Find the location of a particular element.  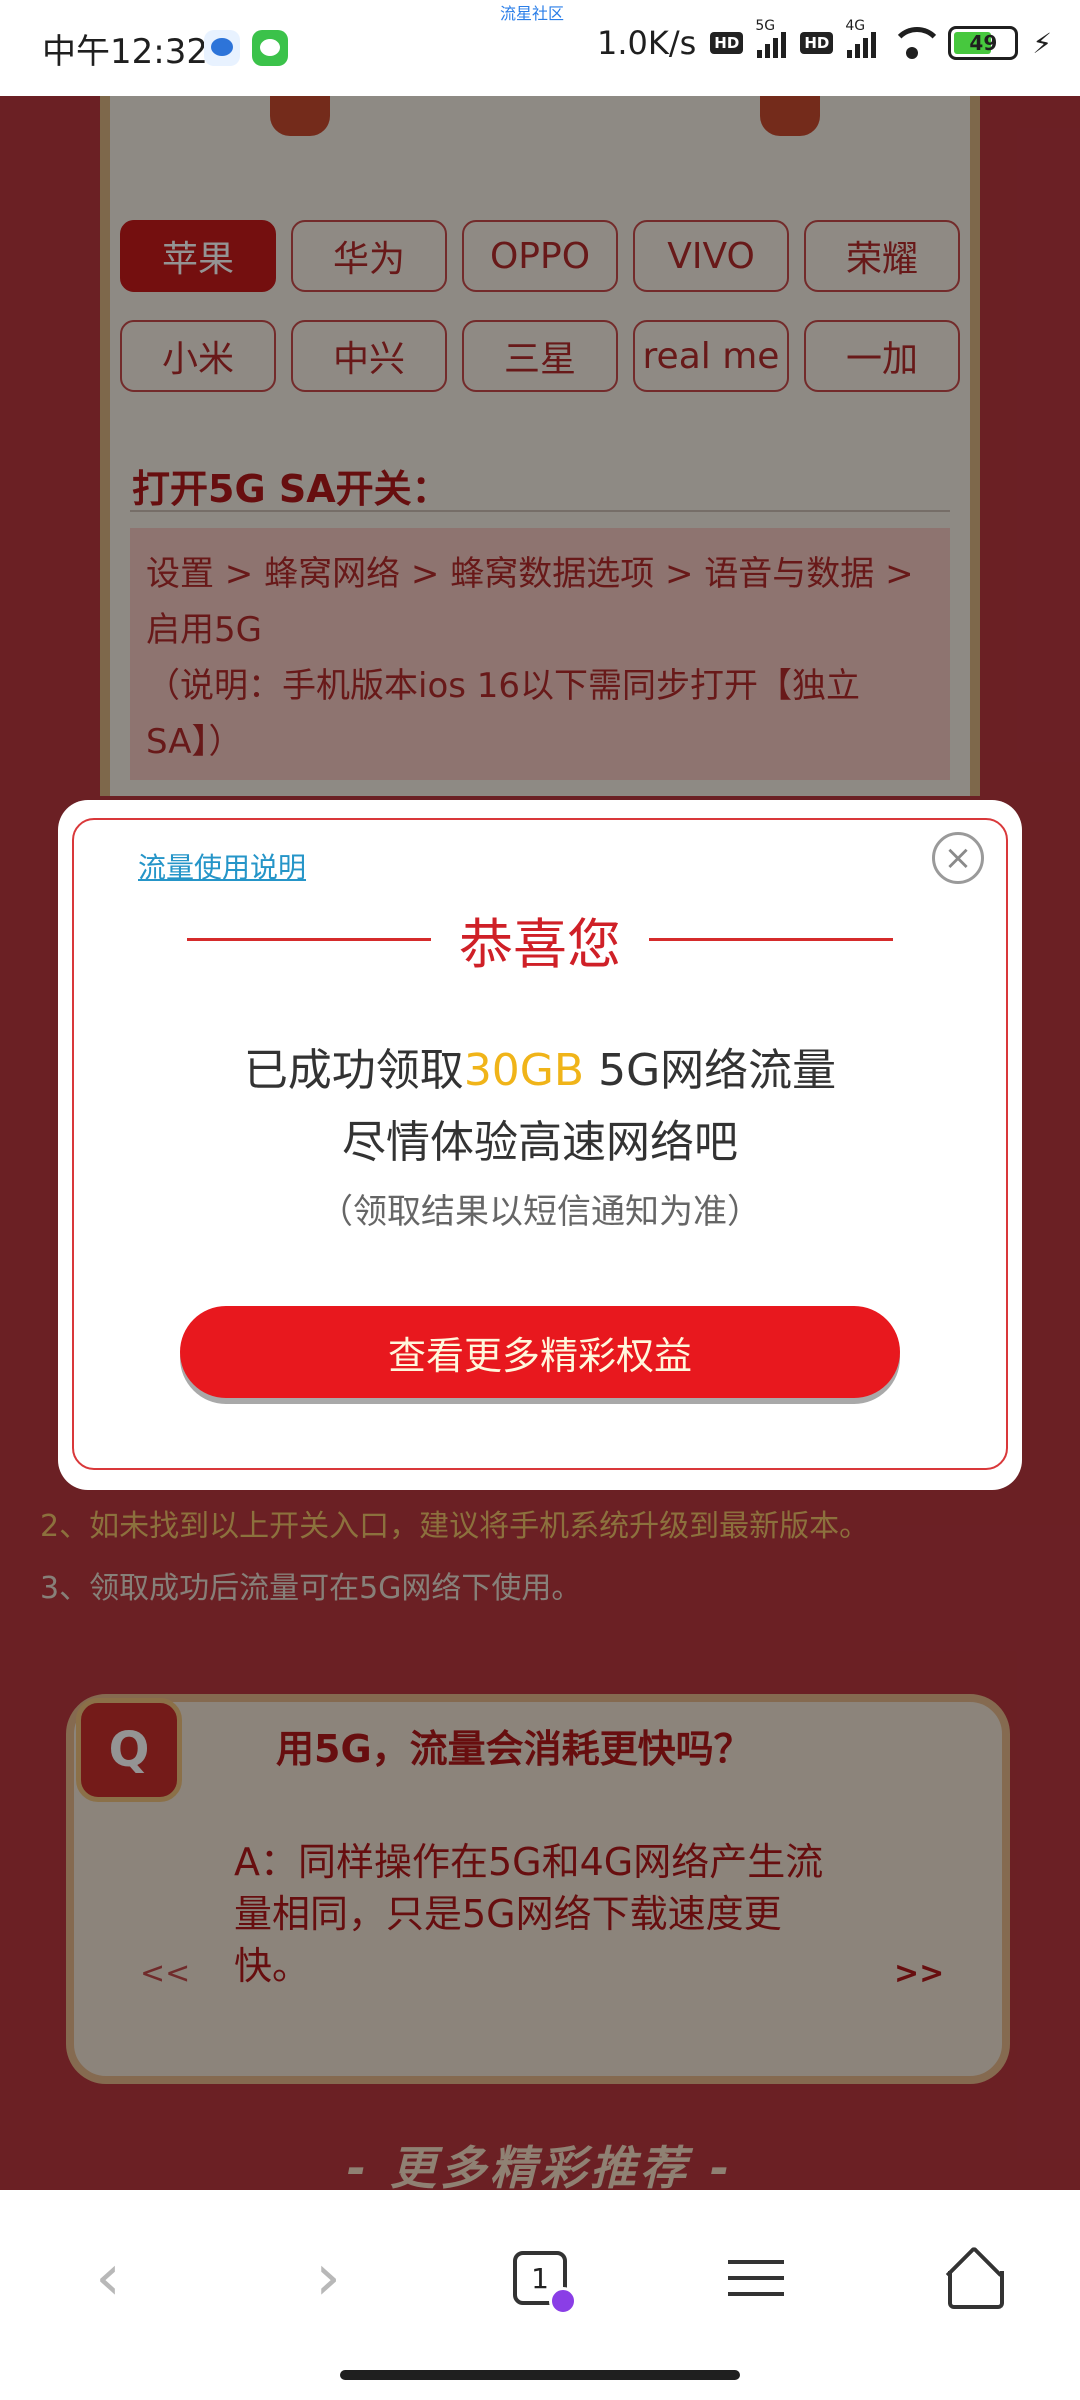

success-prefix: 已成功领取 is located at coordinates (353, 1070).